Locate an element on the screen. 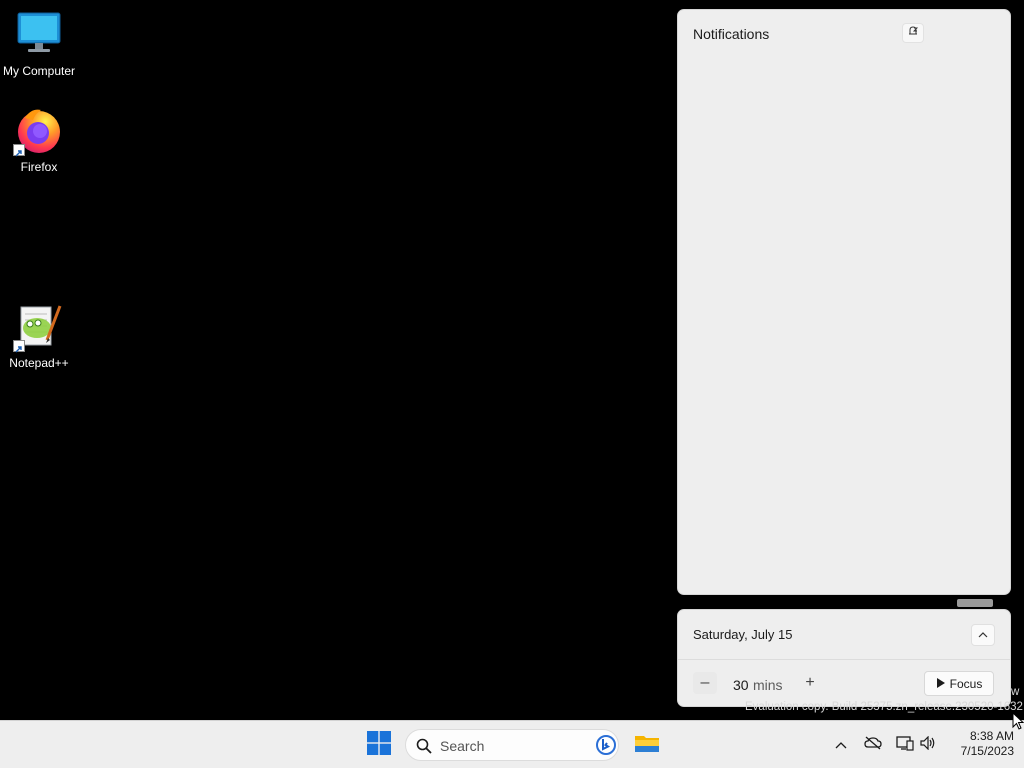 The image size is (1024, 768). focus-start-button: Focus is located at coordinates (959, 683).